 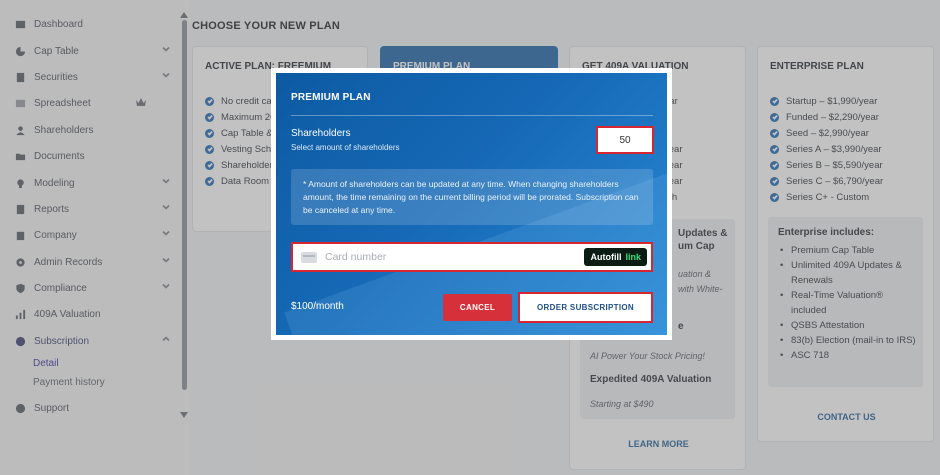 I want to click on cancel-button: CANCEL, so click(x=477, y=307).